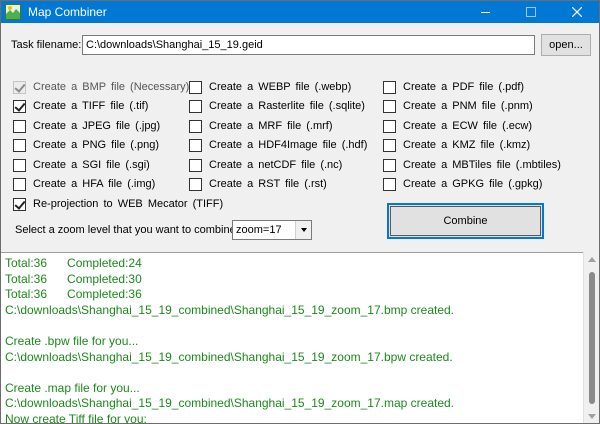 The height and width of the screenshot is (424, 600). Describe the element at coordinates (91, 165) in the screenshot. I see `format-label: Create a SGI file (.sgi)` at that location.